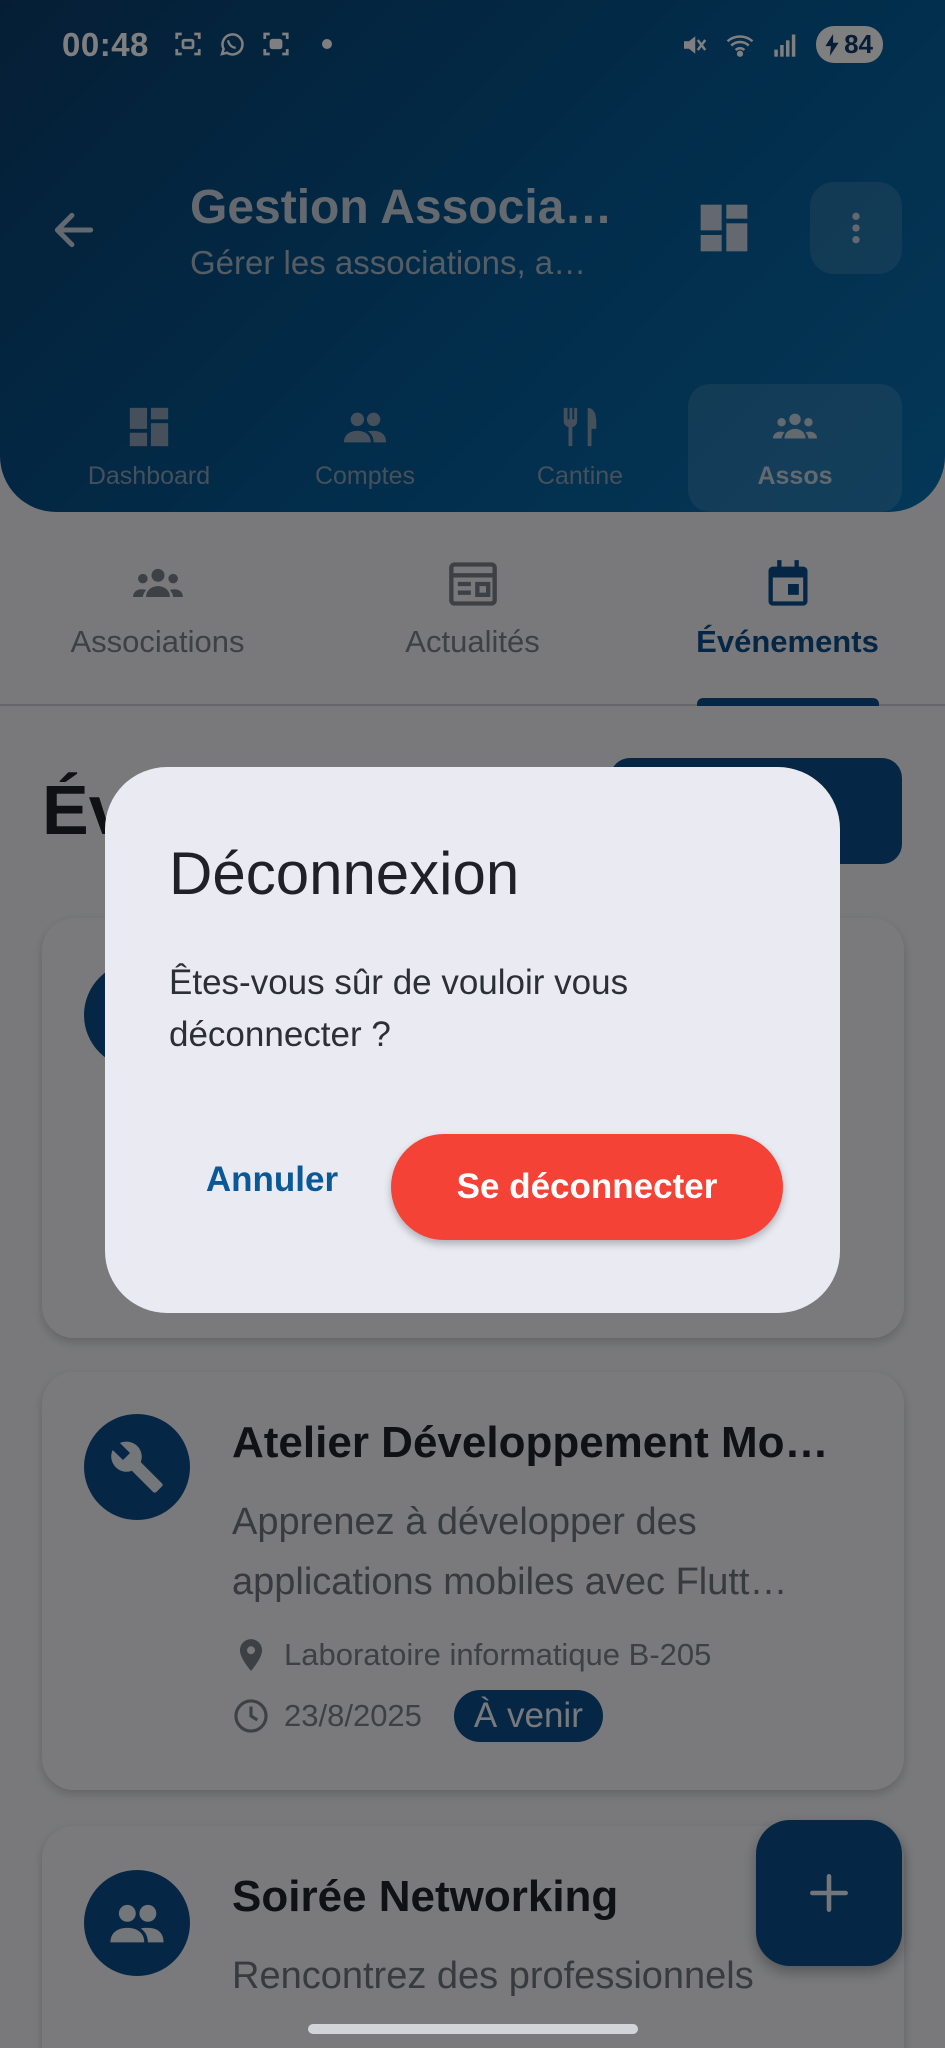 The image size is (945, 2048). Describe the element at coordinates (587, 1187) in the screenshot. I see `logout-button: Se déconnecter` at that location.